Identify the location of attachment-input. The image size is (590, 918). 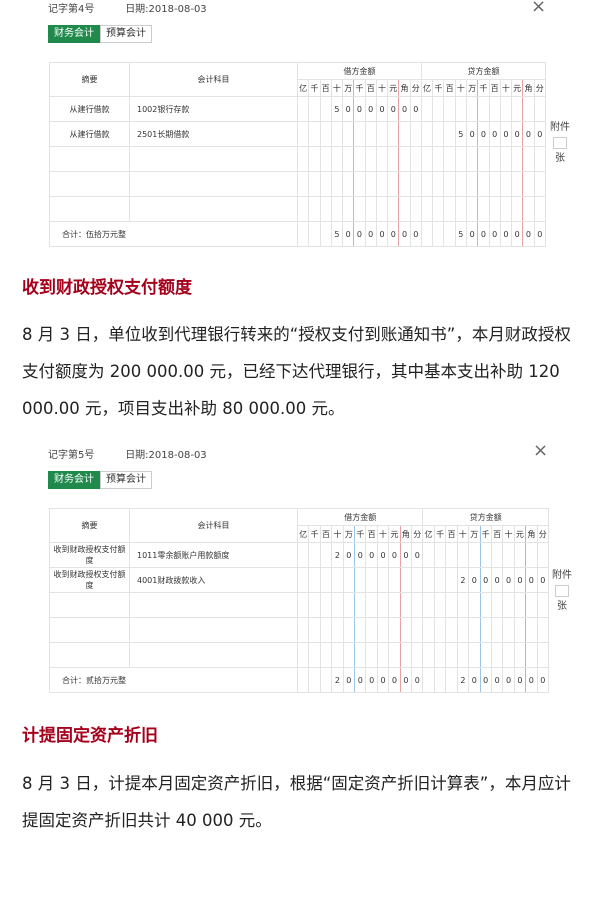
(562, 591).